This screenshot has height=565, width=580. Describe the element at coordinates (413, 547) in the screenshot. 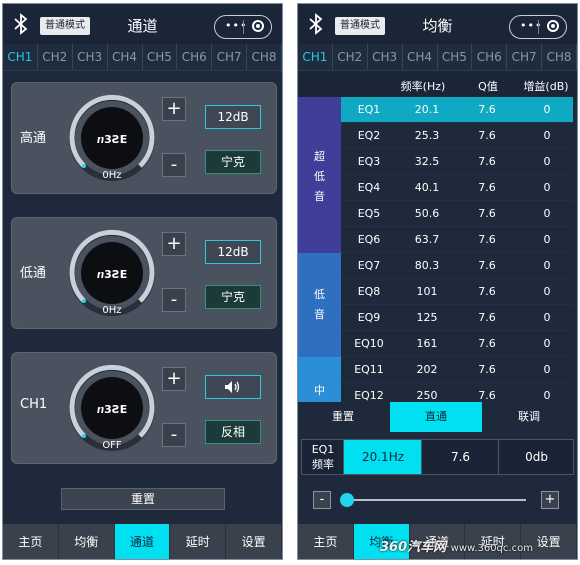

I see `watermark-brand: 360汽车网` at that location.